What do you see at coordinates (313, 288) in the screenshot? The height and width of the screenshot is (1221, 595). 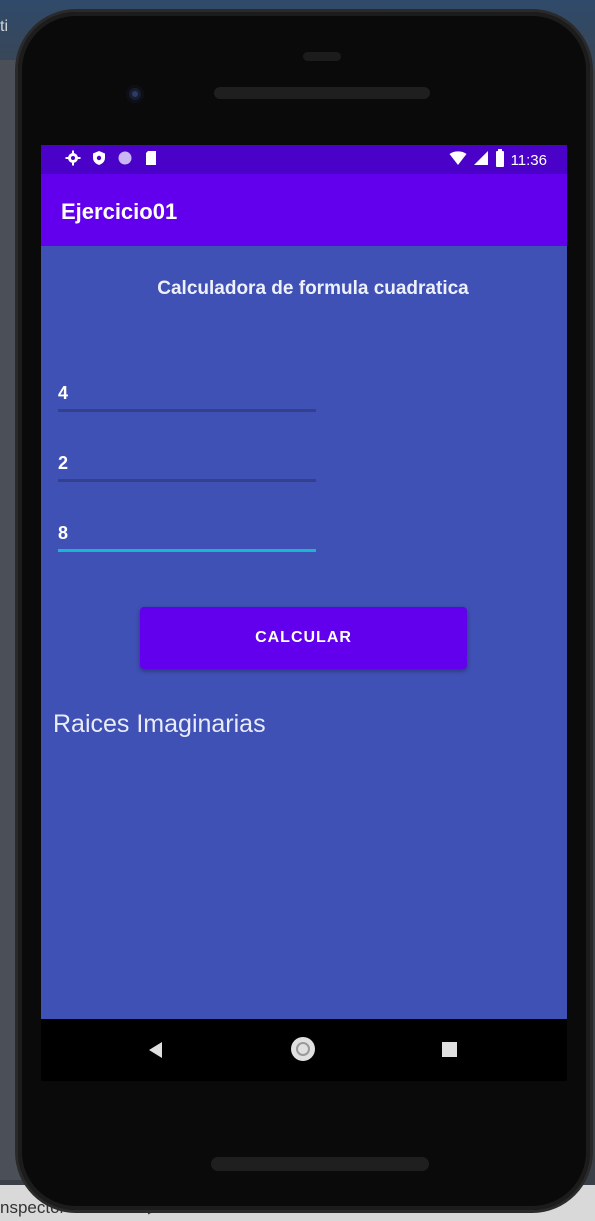 I see `page-heading: Calculadora de formula cuadratica` at bounding box center [313, 288].